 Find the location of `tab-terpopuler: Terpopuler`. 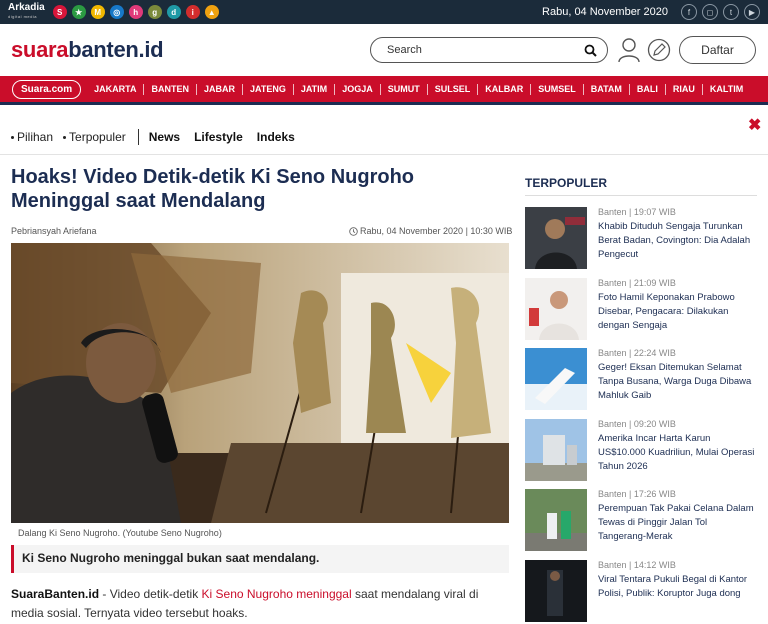

tab-terpopuler: Terpopuler is located at coordinates (94, 137).